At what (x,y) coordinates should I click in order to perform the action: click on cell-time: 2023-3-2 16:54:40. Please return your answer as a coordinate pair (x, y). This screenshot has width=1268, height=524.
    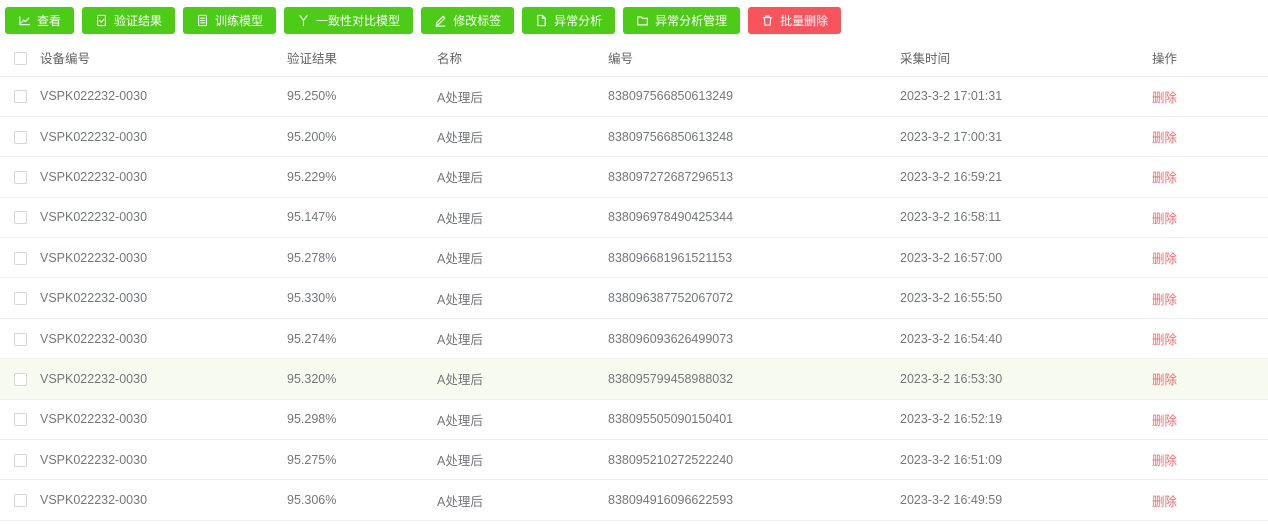
    Looking at the image, I should click on (1026, 339).